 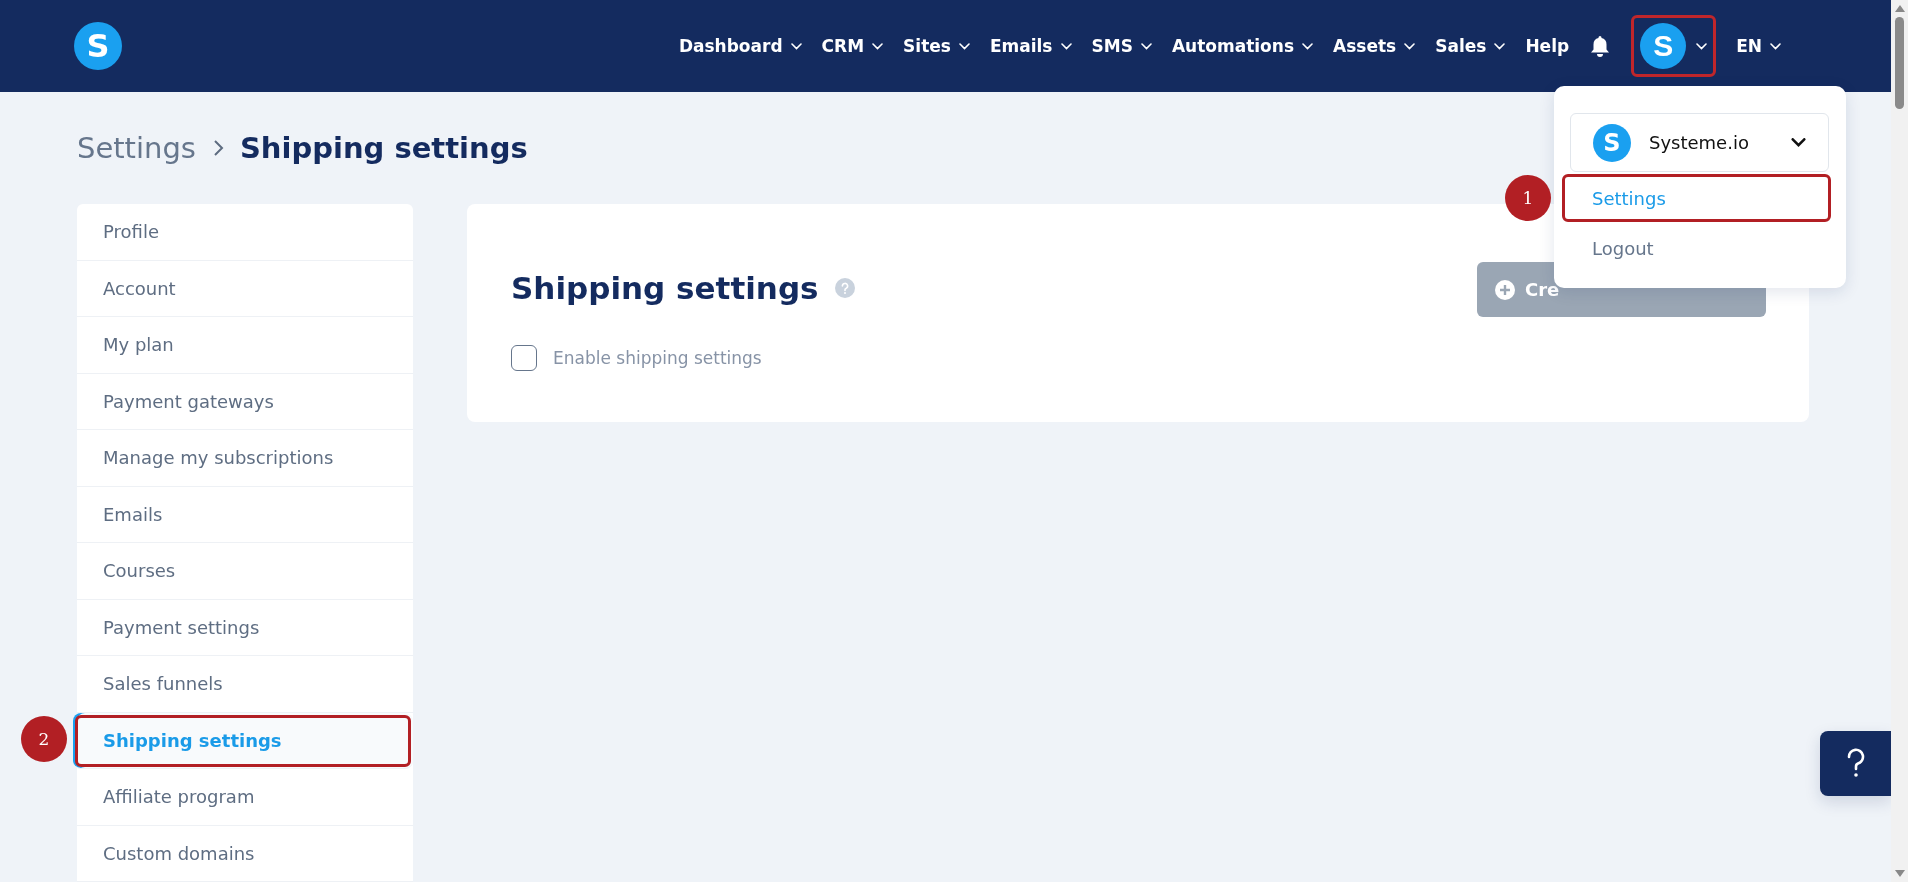 What do you see at coordinates (1470, 46) in the screenshot?
I see `nav-menu-item: Sales` at bounding box center [1470, 46].